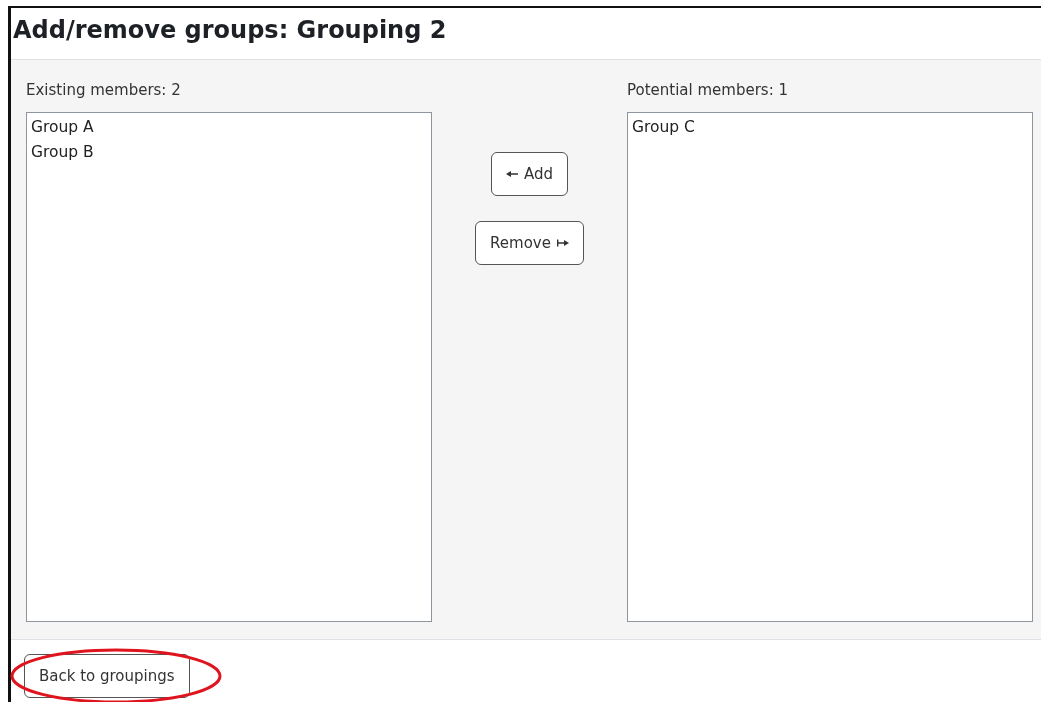 The width and height of the screenshot is (1041, 702). Describe the element at coordinates (229, 127) in the screenshot. I see `list-option: Group A` at that location.